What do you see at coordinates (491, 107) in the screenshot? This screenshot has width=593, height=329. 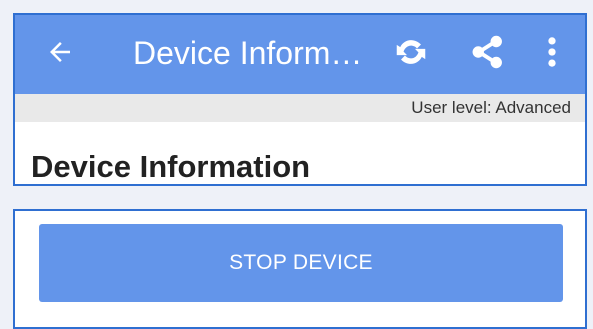 I see `user-level-text: User level: Advanced` at bounding box center [491, 107].